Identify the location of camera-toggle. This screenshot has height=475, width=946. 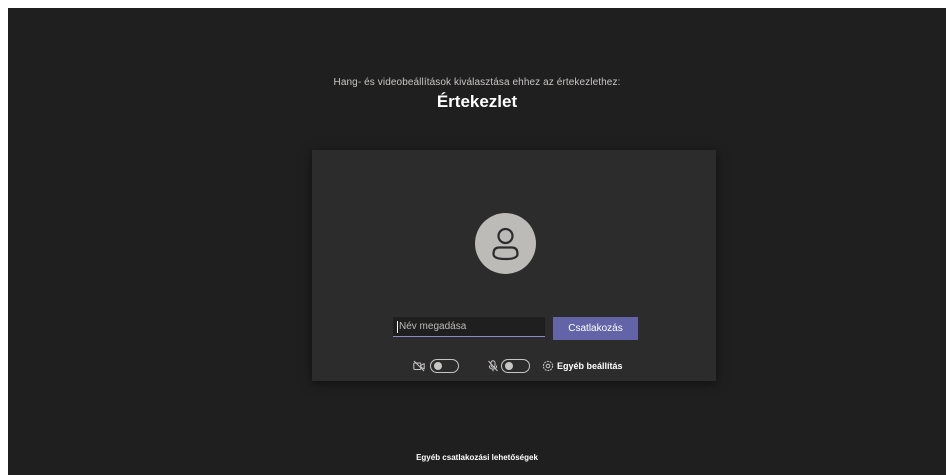
(444, 366).